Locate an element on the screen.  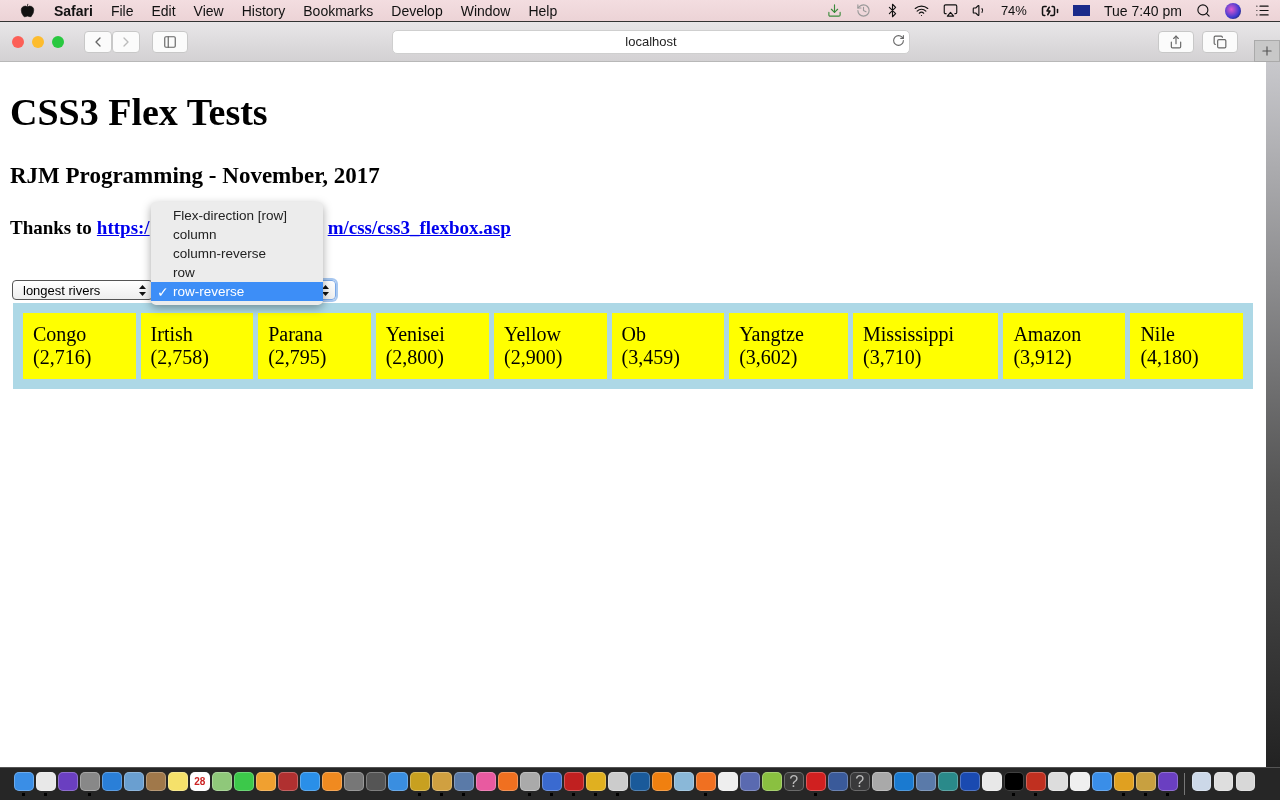
airplay-icon is located at coordinates (950, 10).